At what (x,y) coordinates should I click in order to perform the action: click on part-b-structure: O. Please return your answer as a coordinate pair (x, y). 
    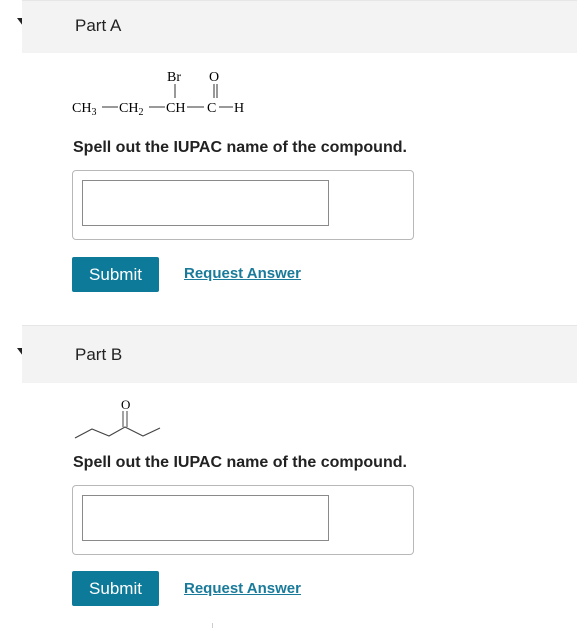
    Looking at the image, I should click on (117, 418).